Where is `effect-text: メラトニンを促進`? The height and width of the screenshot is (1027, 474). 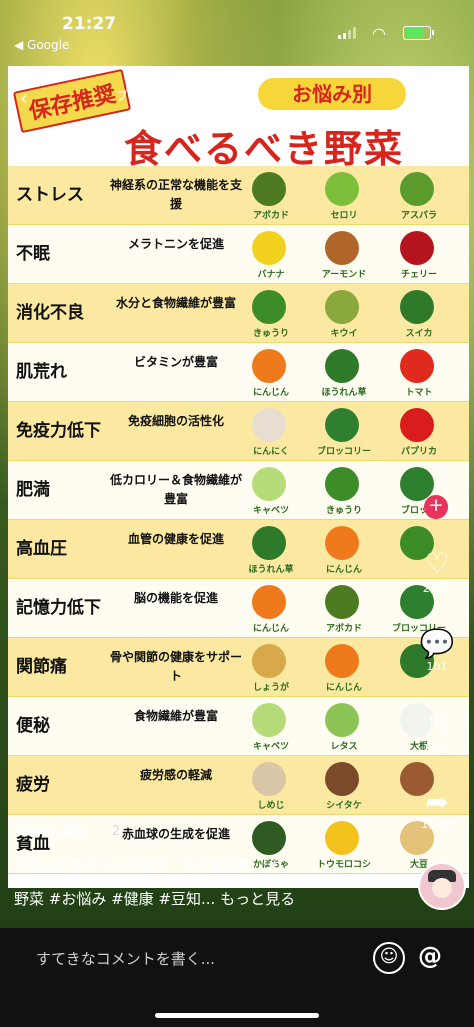
effect-text: メラトニンを促進 is located at coordinates (175, 244).